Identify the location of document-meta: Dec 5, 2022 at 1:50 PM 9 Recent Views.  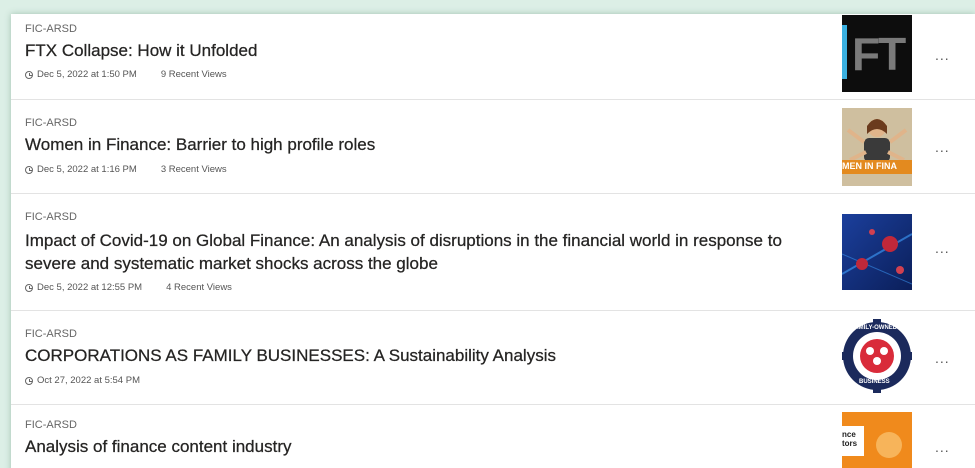
(126, 74).